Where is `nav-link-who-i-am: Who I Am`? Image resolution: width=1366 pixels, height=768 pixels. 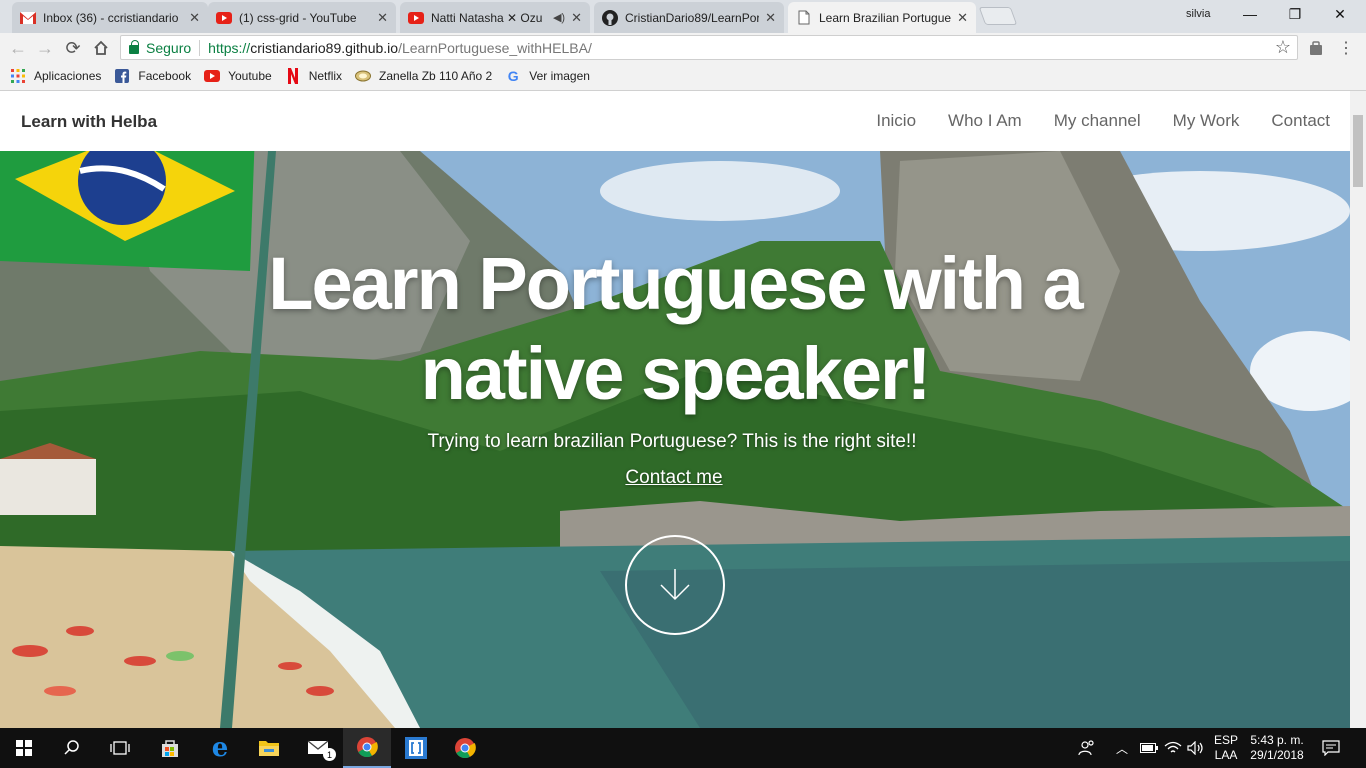 nav-link-who-i-am: Who I Am is located at coordinates (985, 121).